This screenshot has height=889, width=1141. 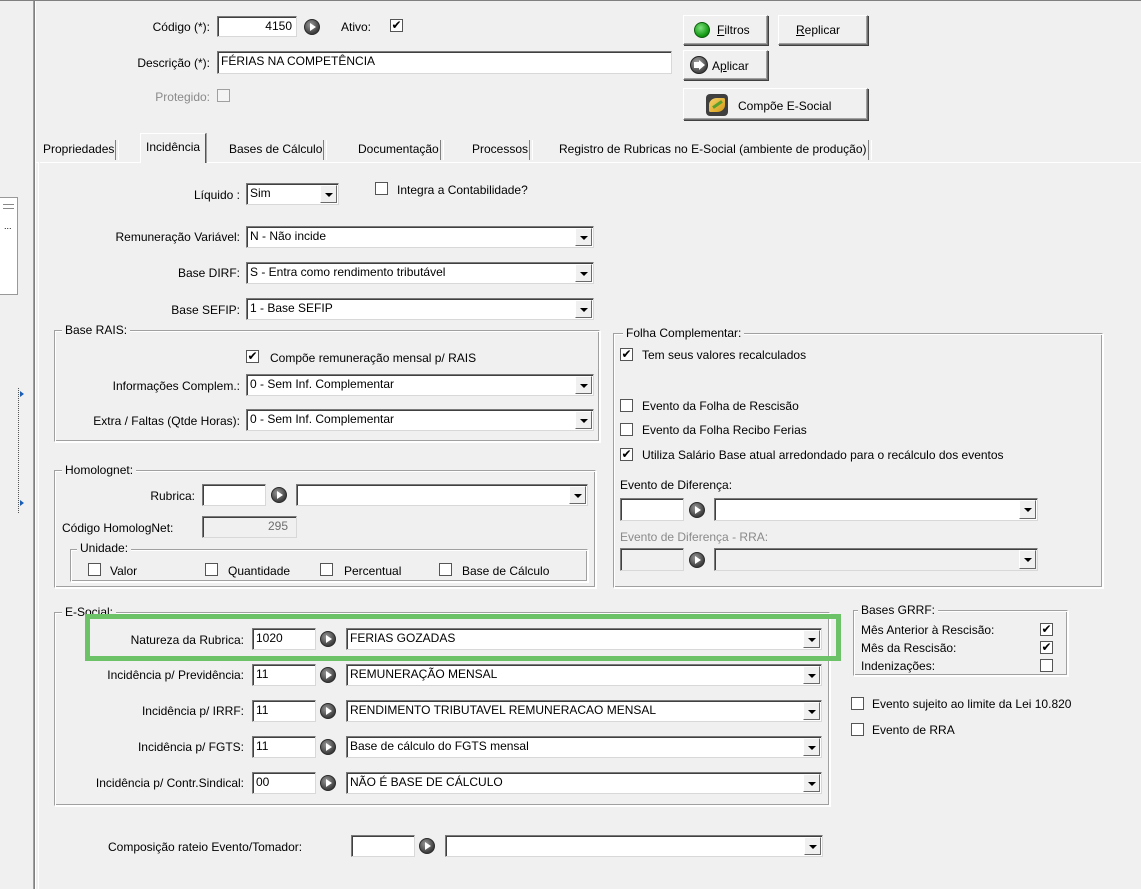 I want to click on highlight-box, so click(x=463, y=637).